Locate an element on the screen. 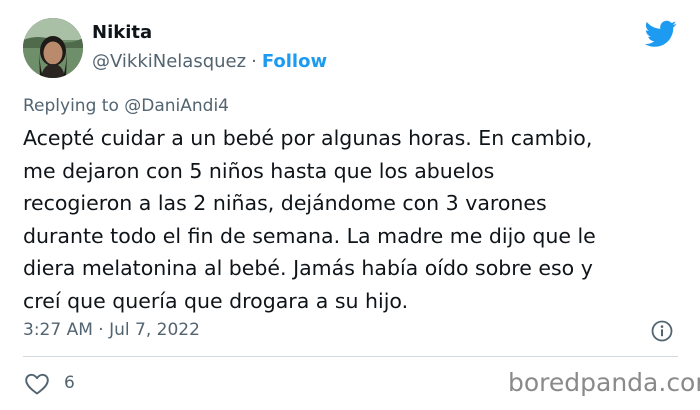  author-name: Nikita is located at coordinates (122, 32).